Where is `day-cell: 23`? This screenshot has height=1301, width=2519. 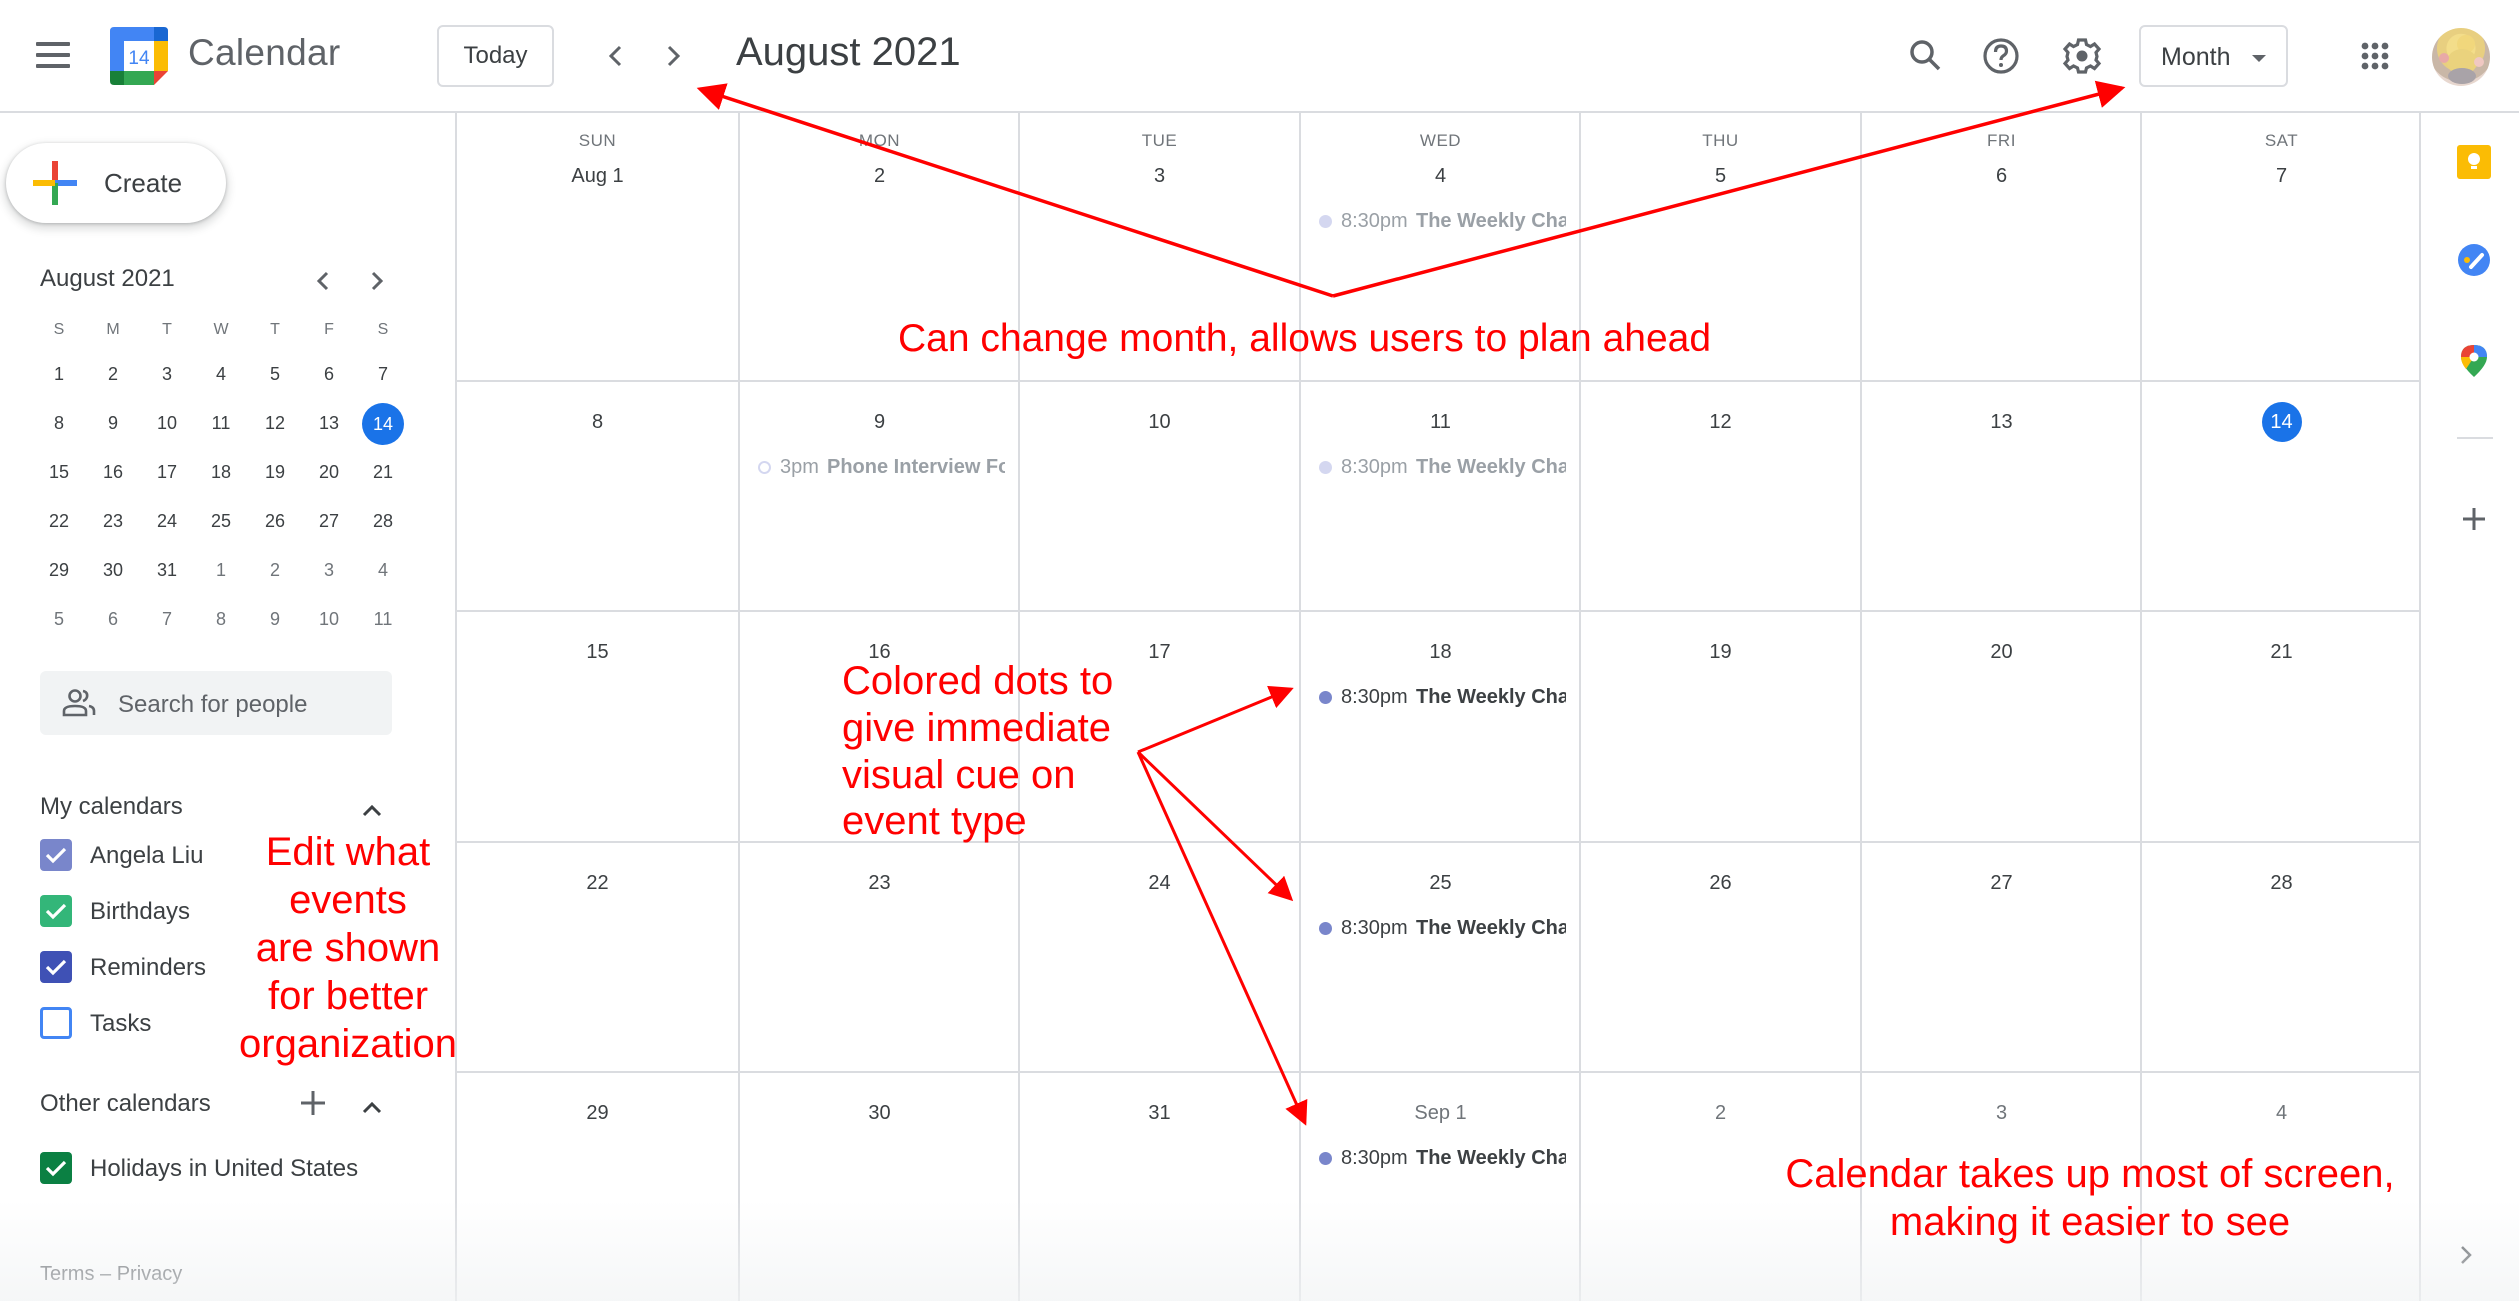
day-cell: 23 is located at coordinates (878, 957).